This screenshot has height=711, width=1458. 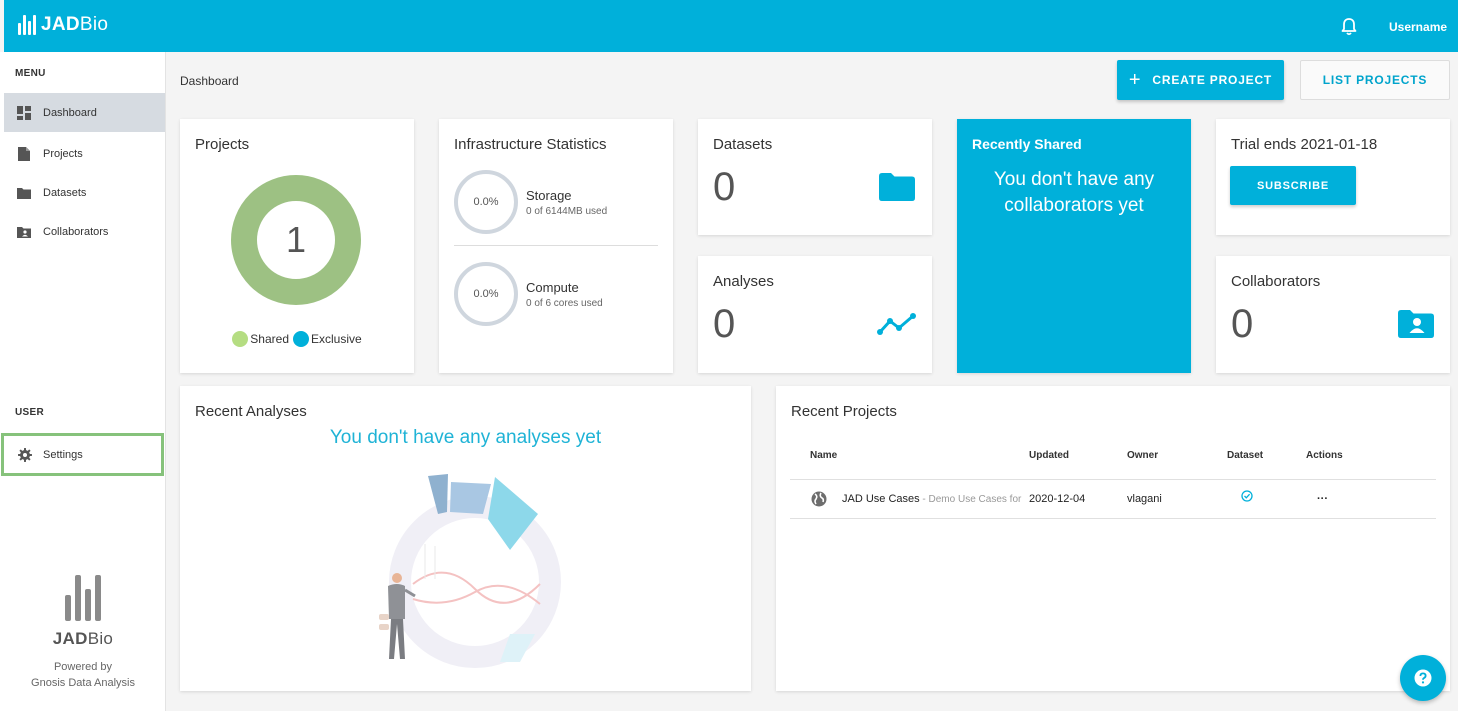 What do you see at coordinates (1276, 281) in the screenshot?
I see `card-title: Collaborators` at bounding box center [1276, 281].